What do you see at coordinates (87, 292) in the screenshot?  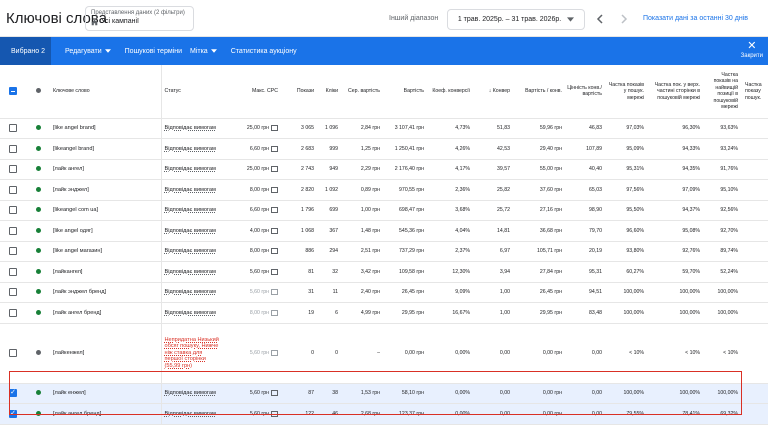 I see `keyword-cell: [лайк энджел бренд]` at bounding box center [87, 292].